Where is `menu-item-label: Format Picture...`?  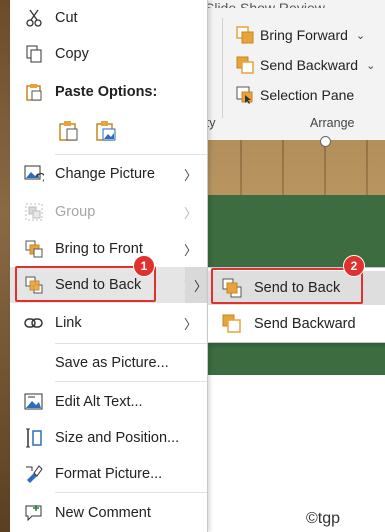 menu-item-label: Format Picture... is located at coordinates (109, 474).